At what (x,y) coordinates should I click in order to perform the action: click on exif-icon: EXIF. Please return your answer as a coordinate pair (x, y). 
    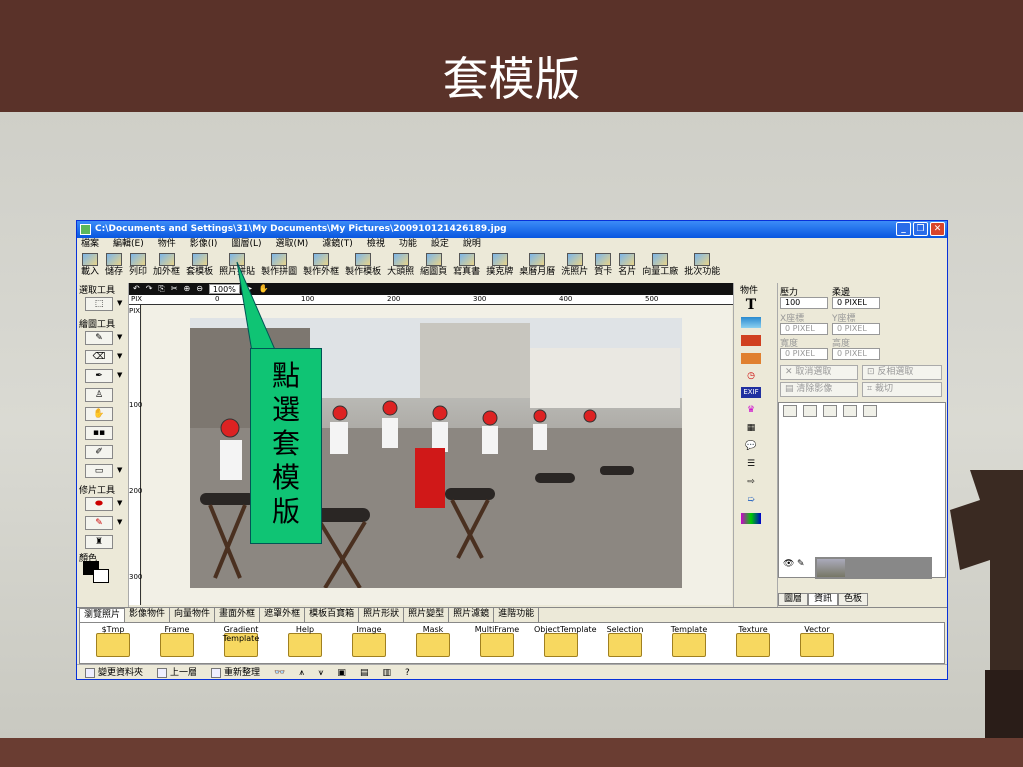
    Looking at the image, I should click on (751, 392).